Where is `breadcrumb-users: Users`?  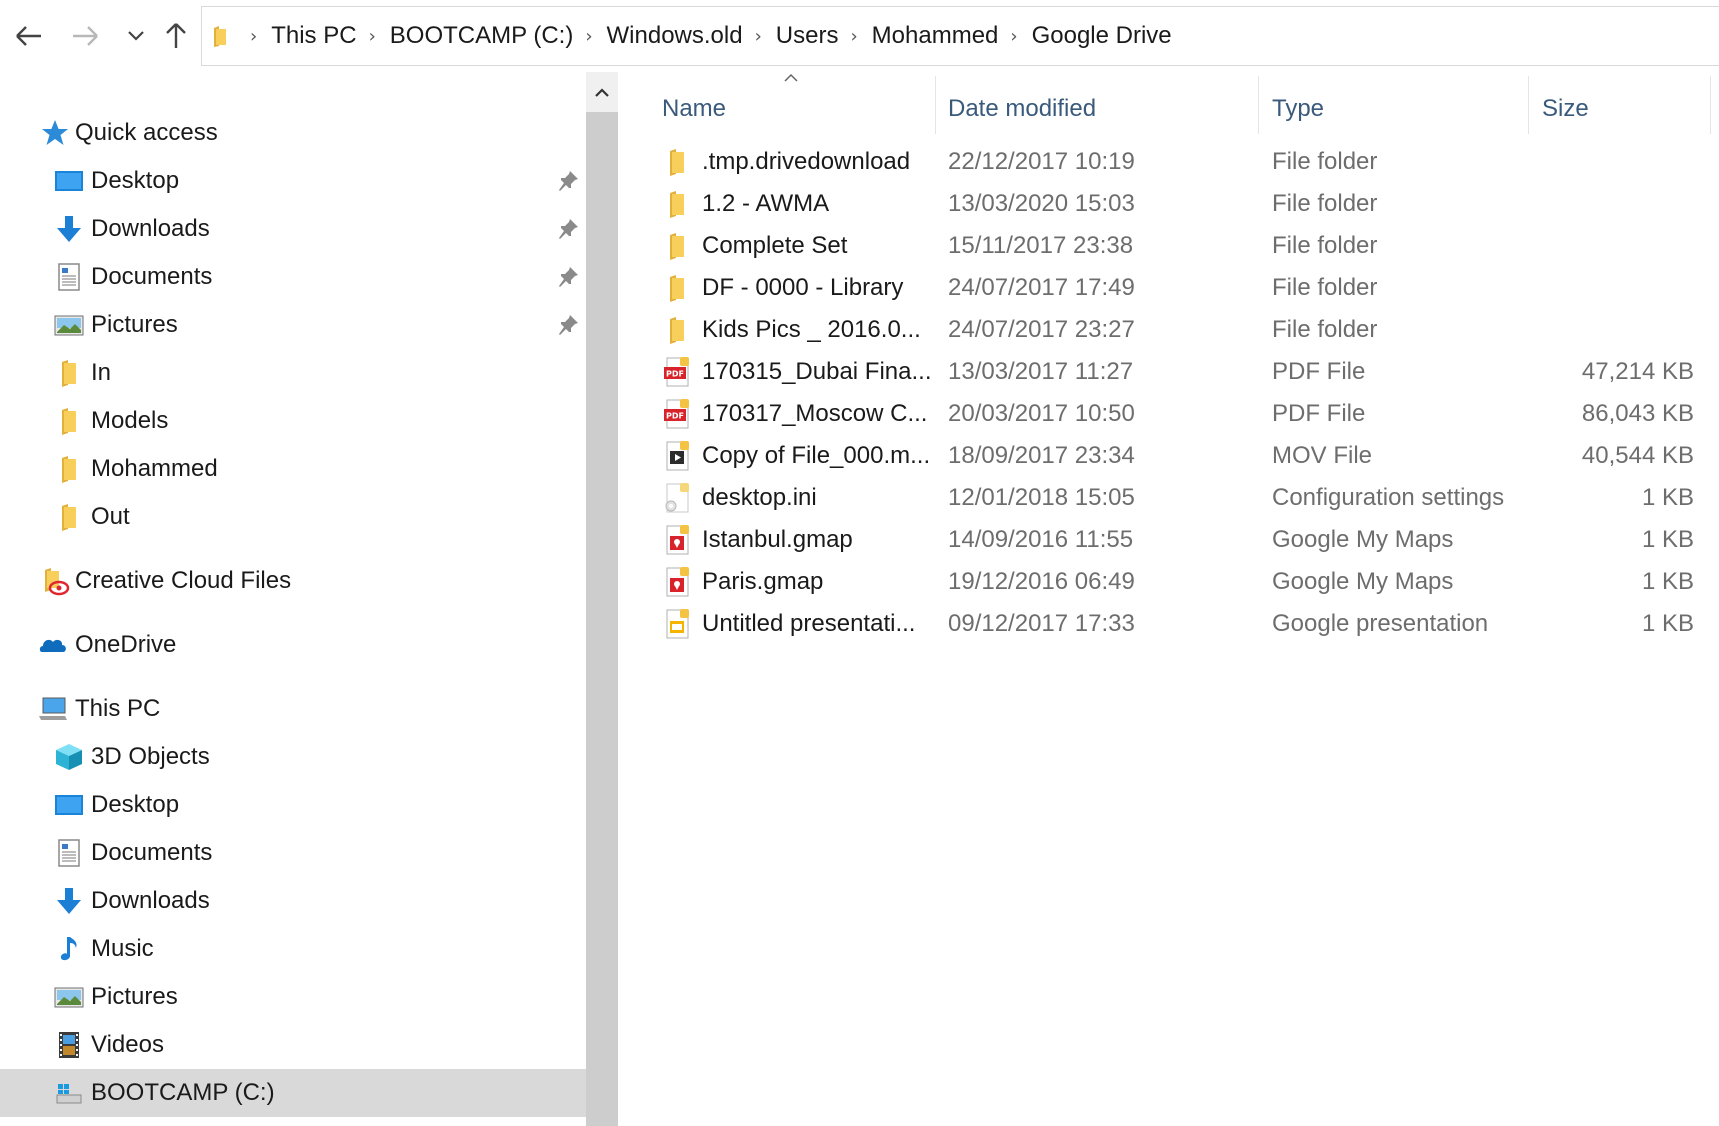 breadcrumb-users: Users is located at coordinates (807, 36).